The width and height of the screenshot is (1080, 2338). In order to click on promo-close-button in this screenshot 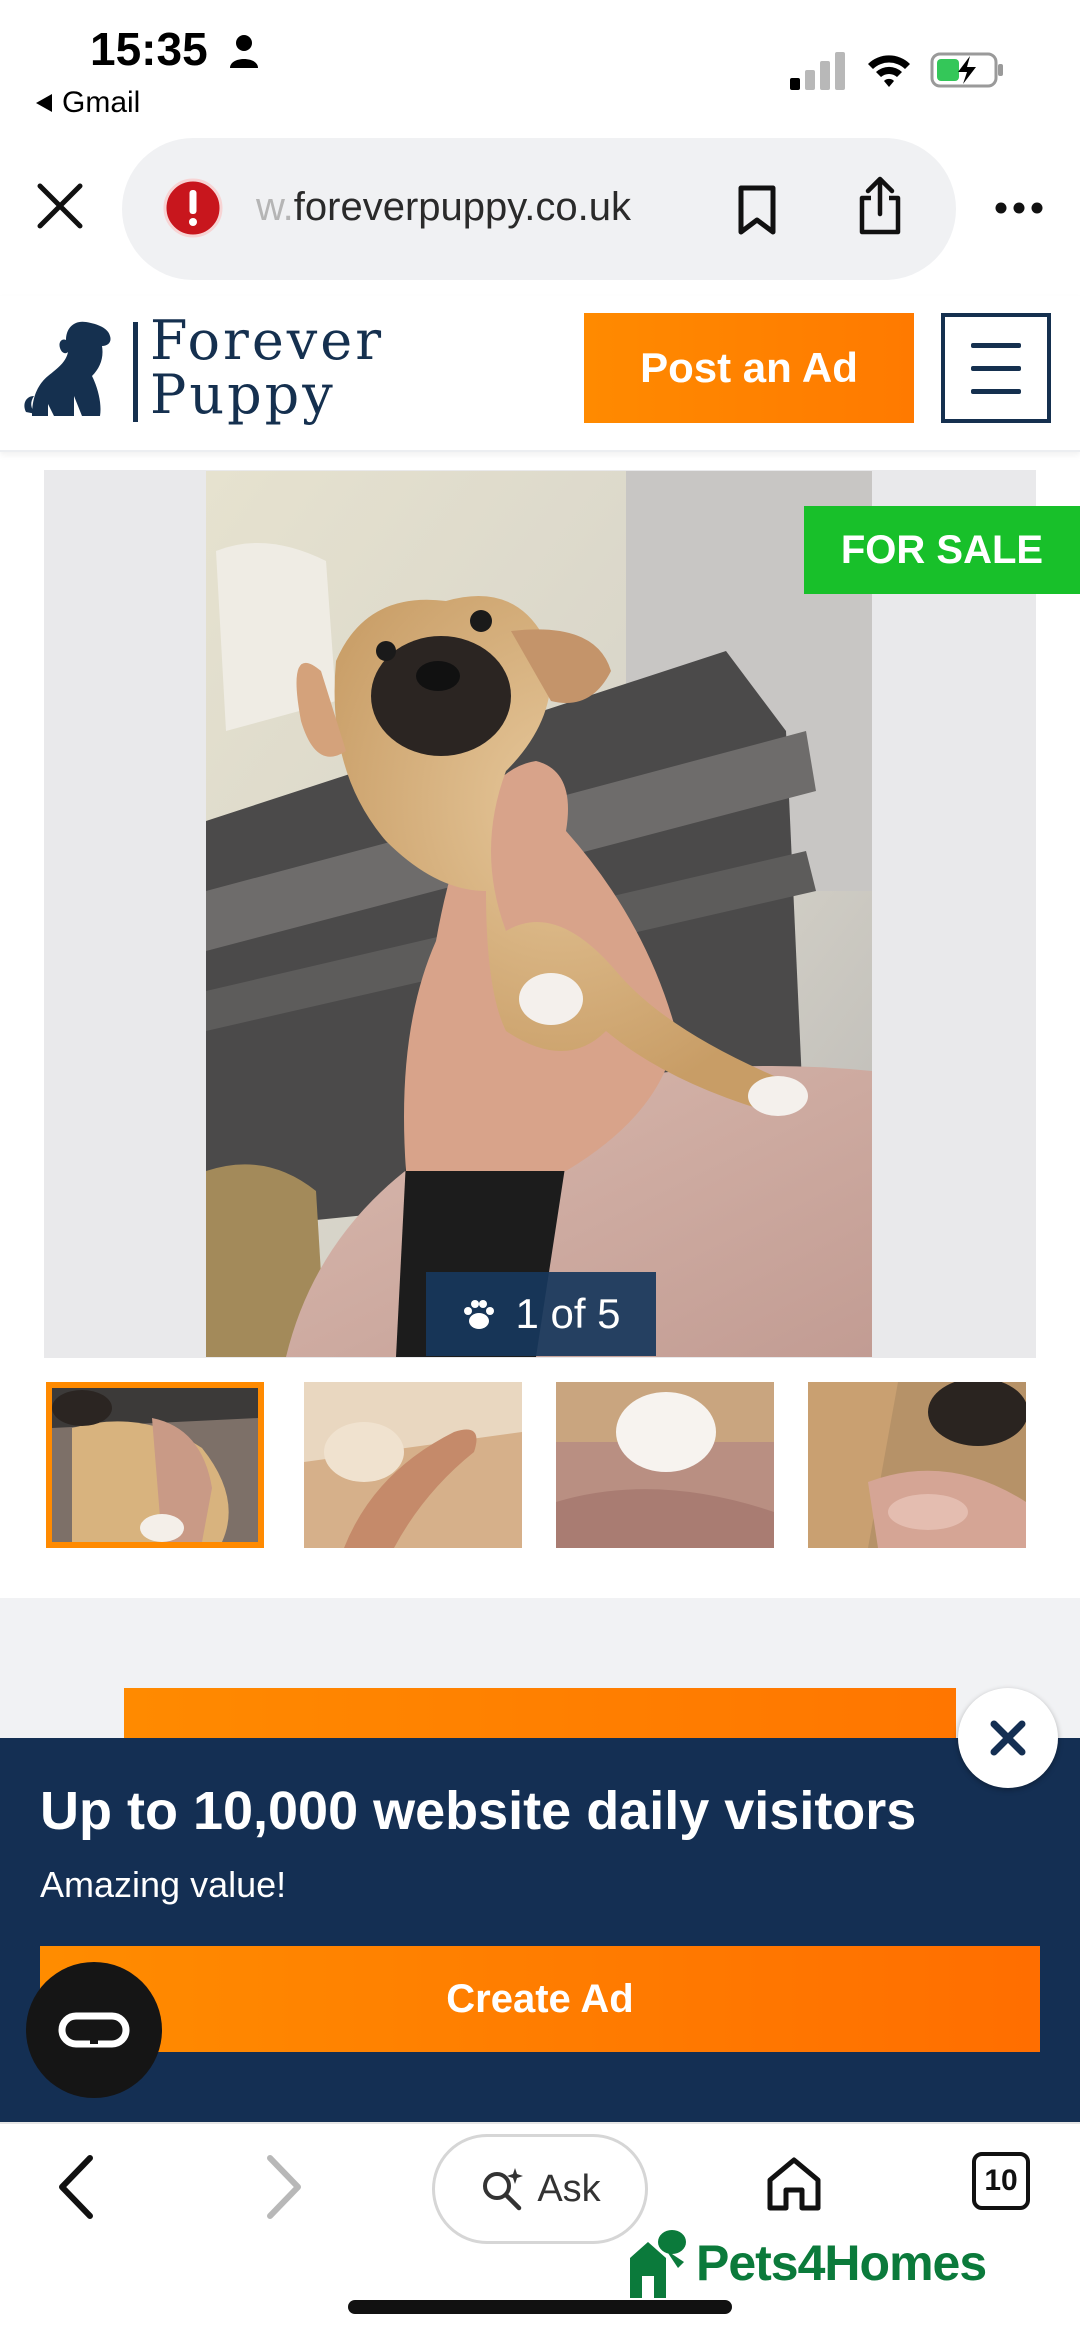, I will do `click(1008, 1738)`.